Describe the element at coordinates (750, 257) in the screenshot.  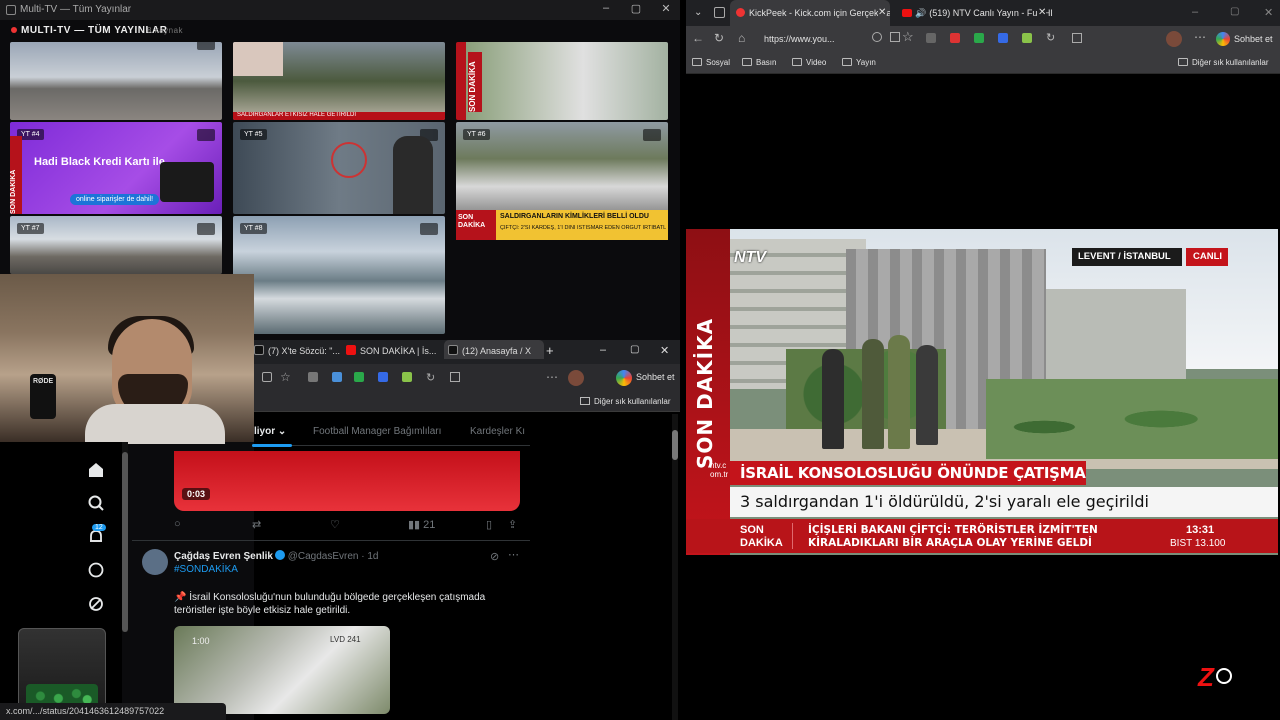
I see `ntv-logo: NTV` at that location.